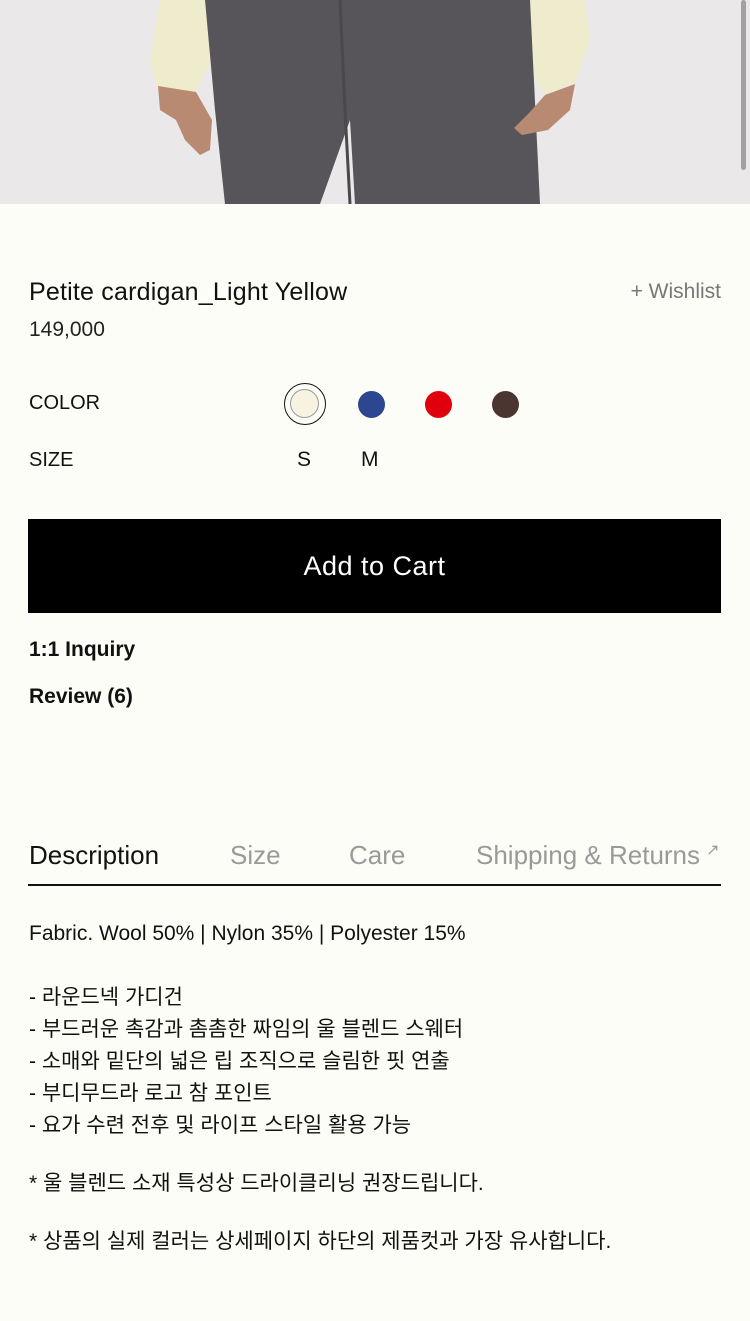 The image size is (750, 1321). What do you see at coordinates (94, 855) in the screenshot?
I see `tab-description: Description` at bounding box center [94, 855].